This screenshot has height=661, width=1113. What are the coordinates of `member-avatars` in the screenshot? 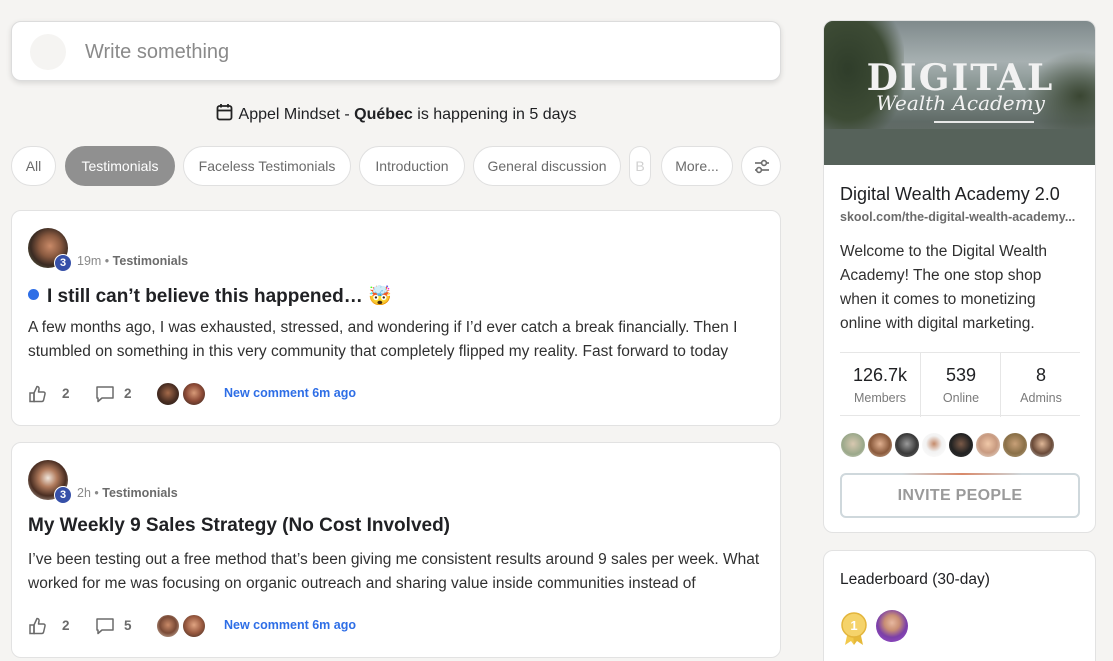 It's located at (960, 445).